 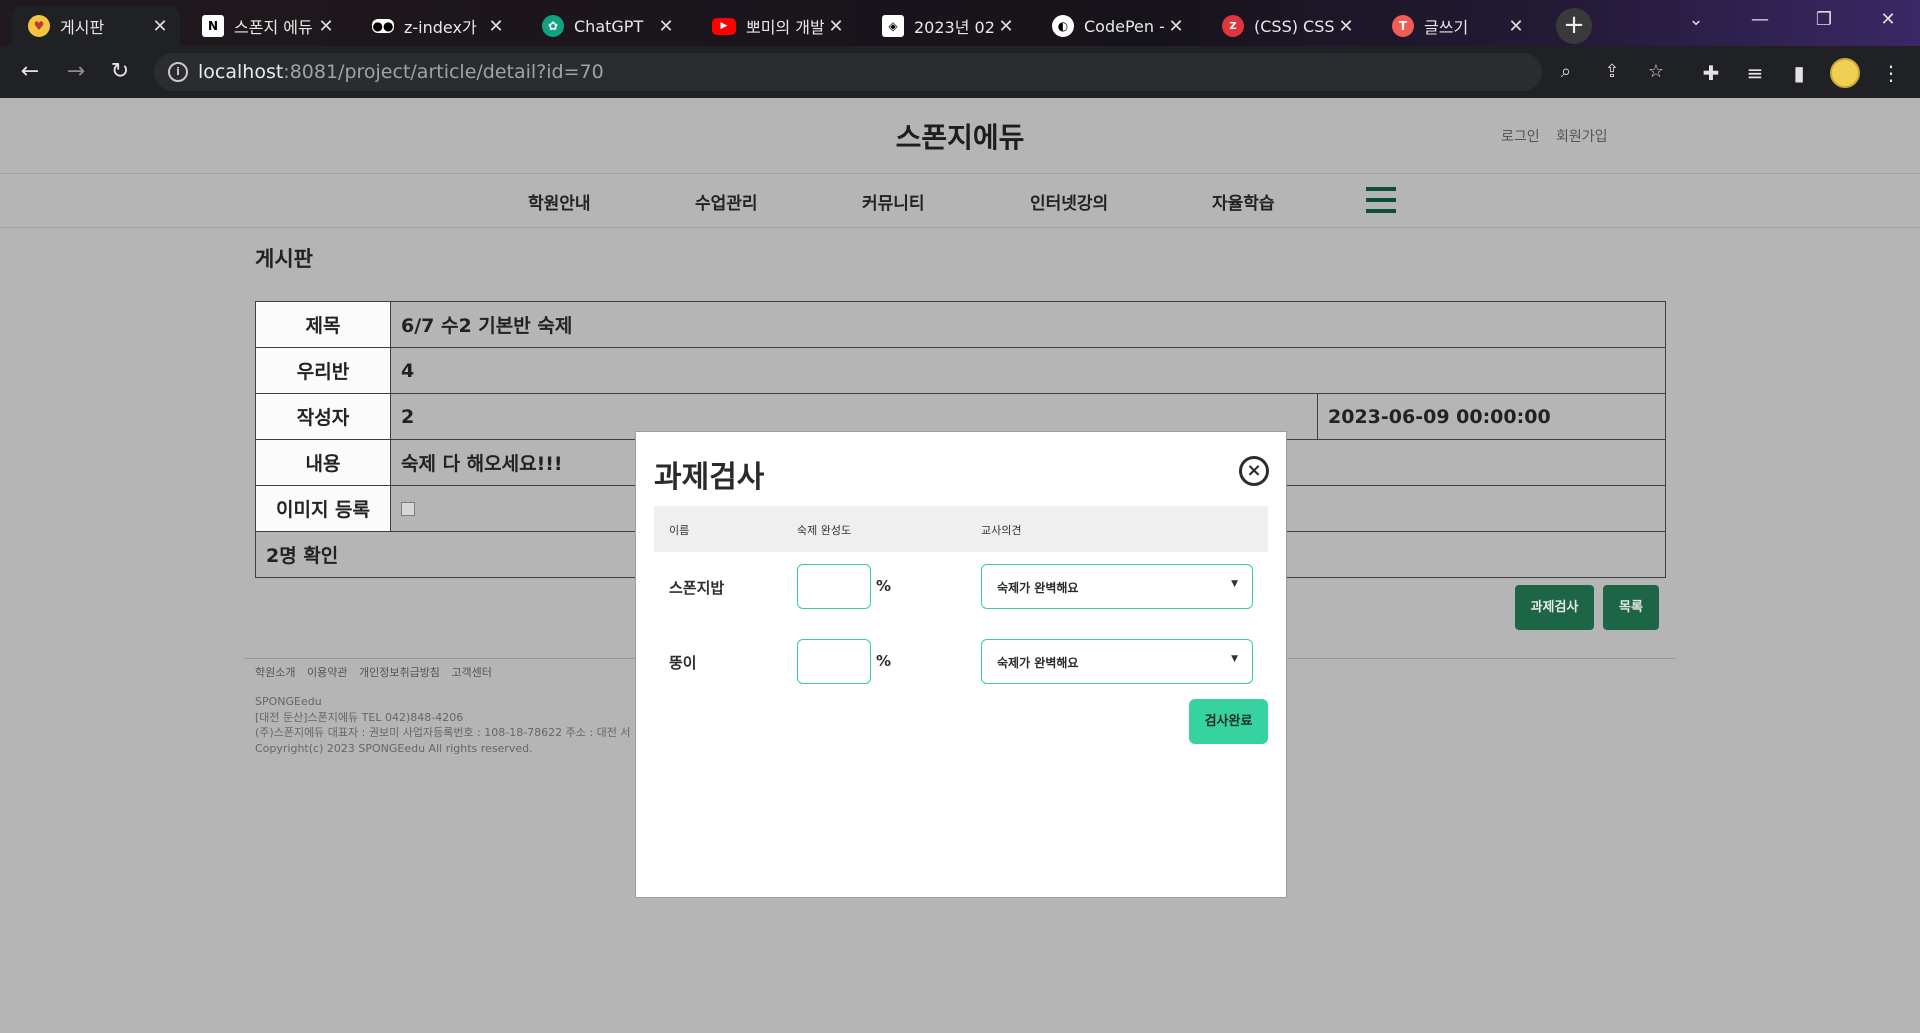 What do you see at coordinates (559, 201) in the screenshot?
I see `nav-item-academy-info: 학원안내` at bounding box center [559, 201].